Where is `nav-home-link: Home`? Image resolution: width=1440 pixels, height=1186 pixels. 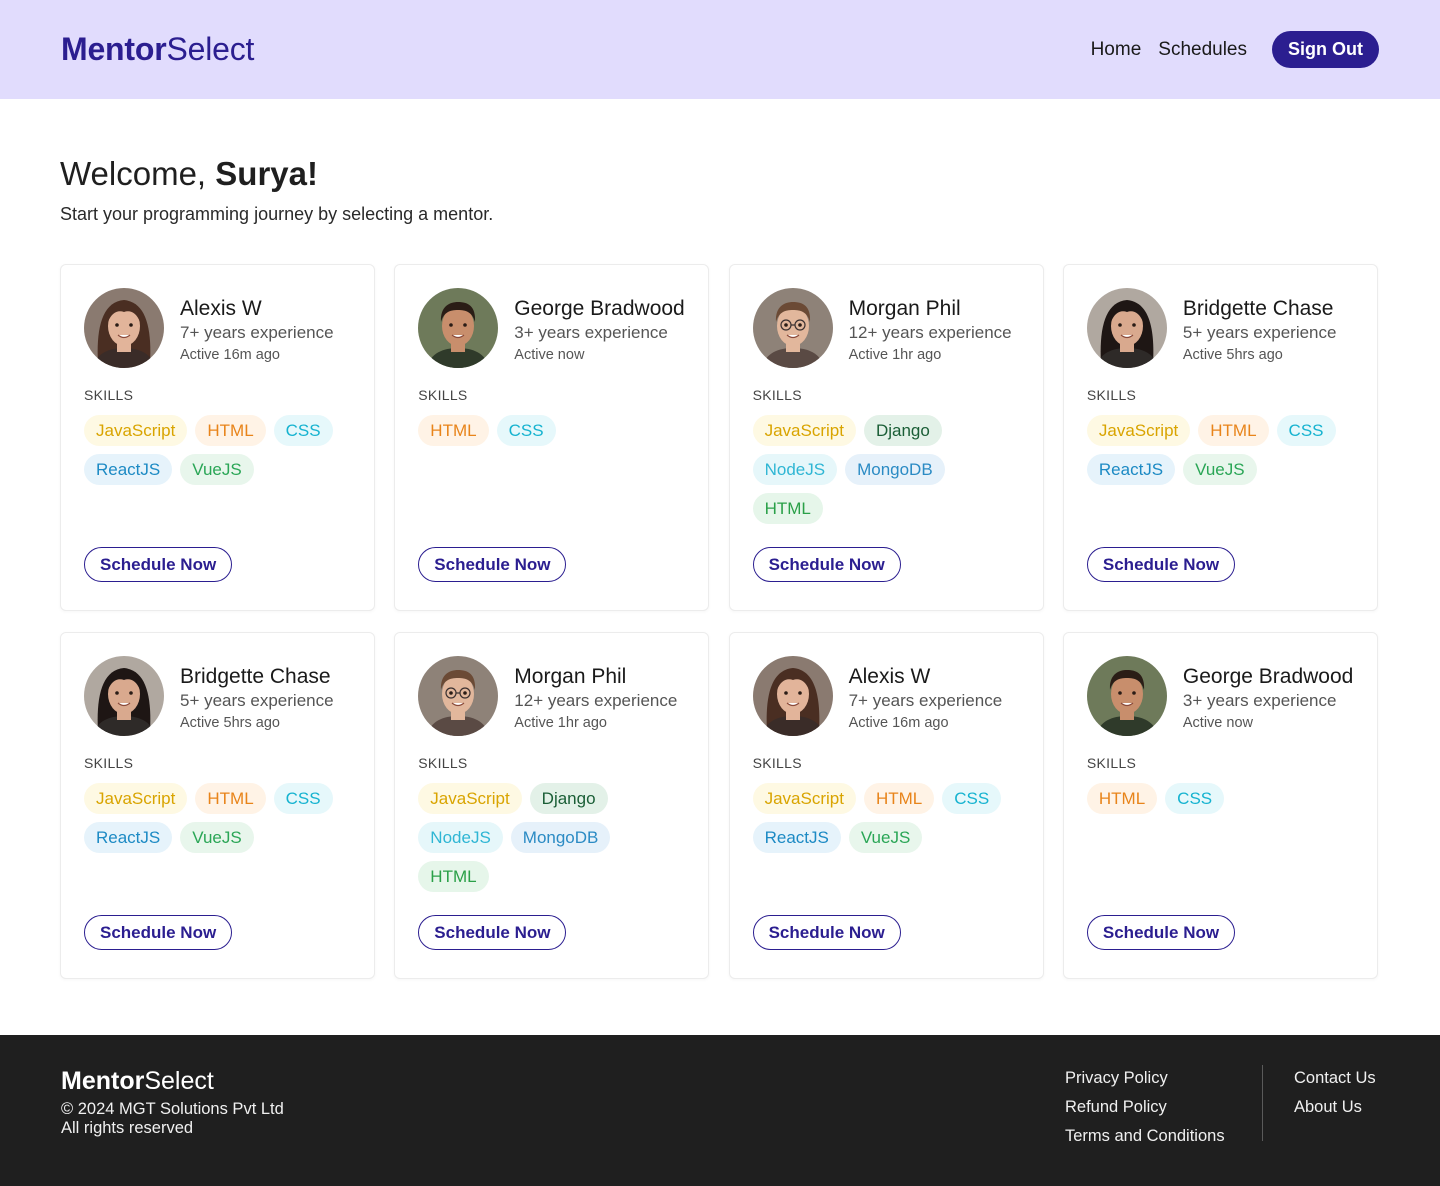 nav-home-link: Home is located at coordinates (1116, 50).